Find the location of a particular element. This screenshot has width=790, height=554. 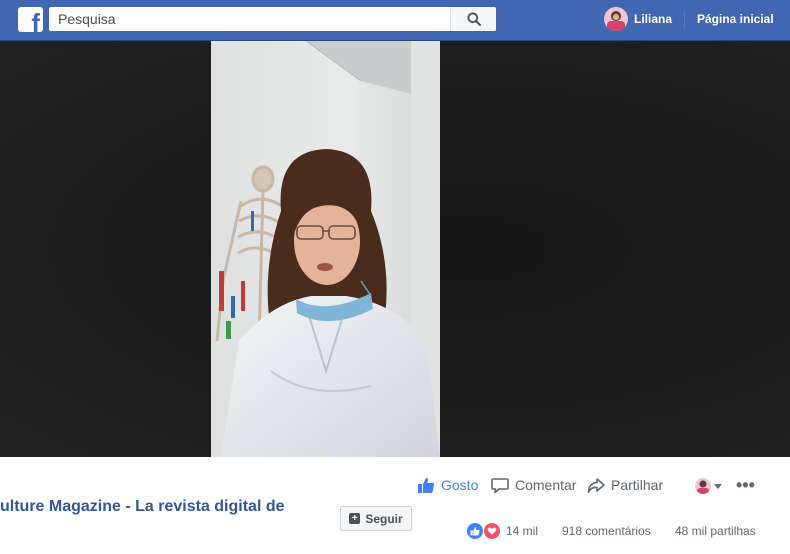

comment-button: Comentar is located at coordinates (533, 485).